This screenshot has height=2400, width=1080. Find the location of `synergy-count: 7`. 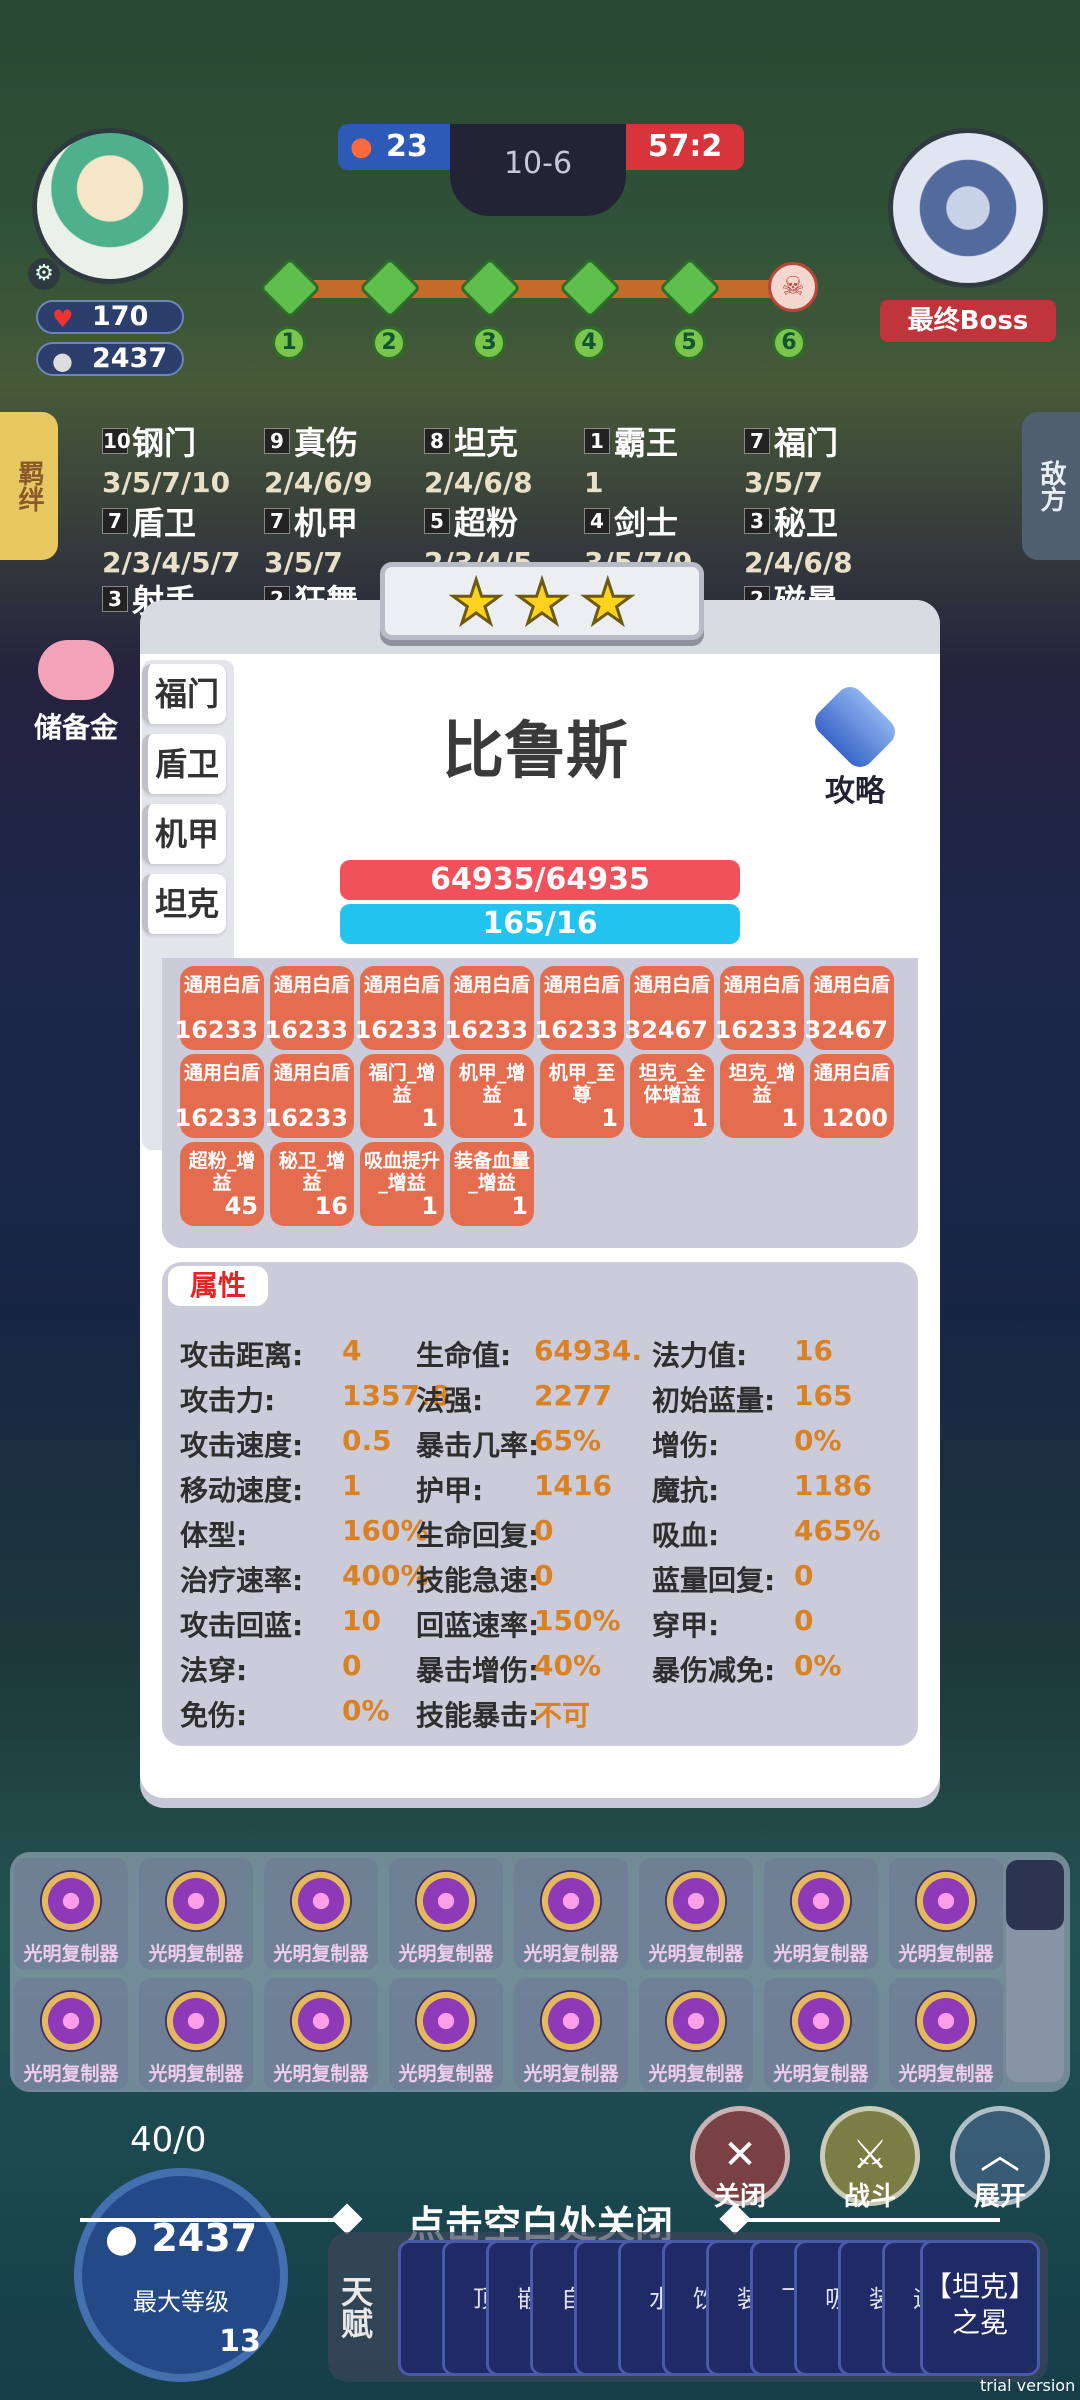

synergy-count: 7 is located at coordinates (757, 441).